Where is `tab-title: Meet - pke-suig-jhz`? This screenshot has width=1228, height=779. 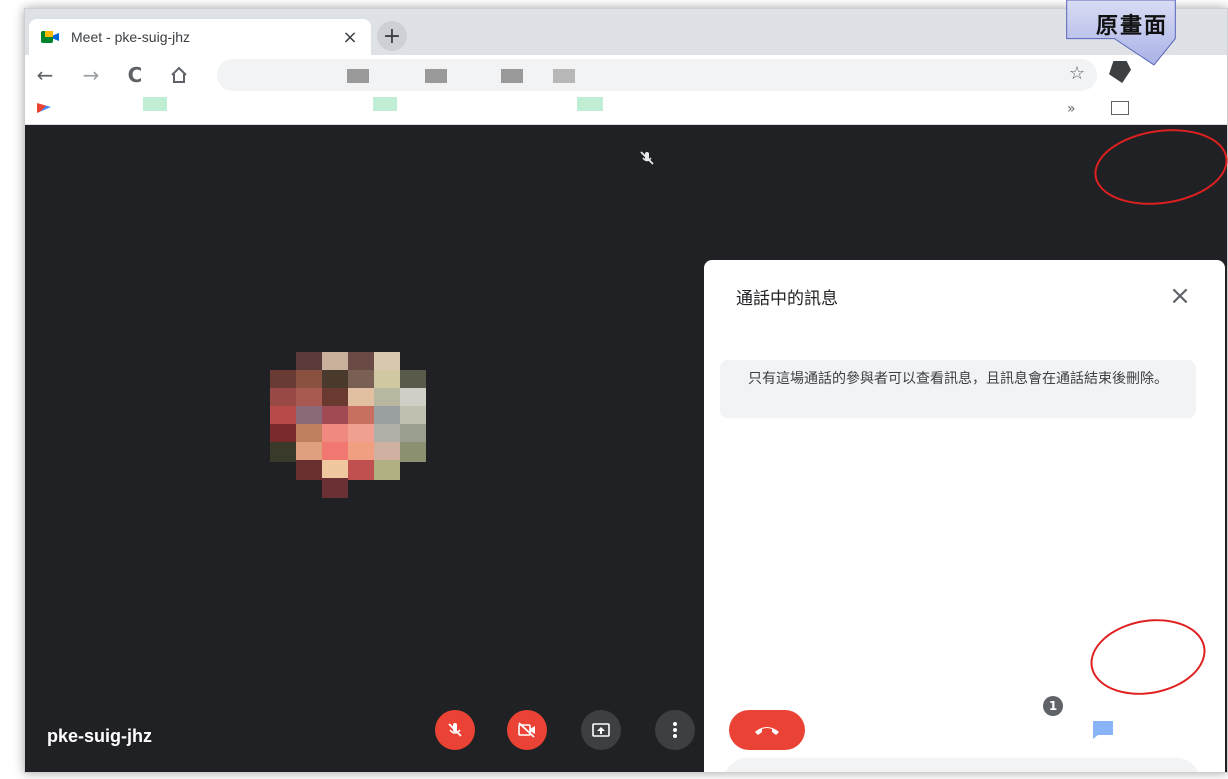 tab-title: Meet - pke-suig-jhz is located at coordinates (131, 37).